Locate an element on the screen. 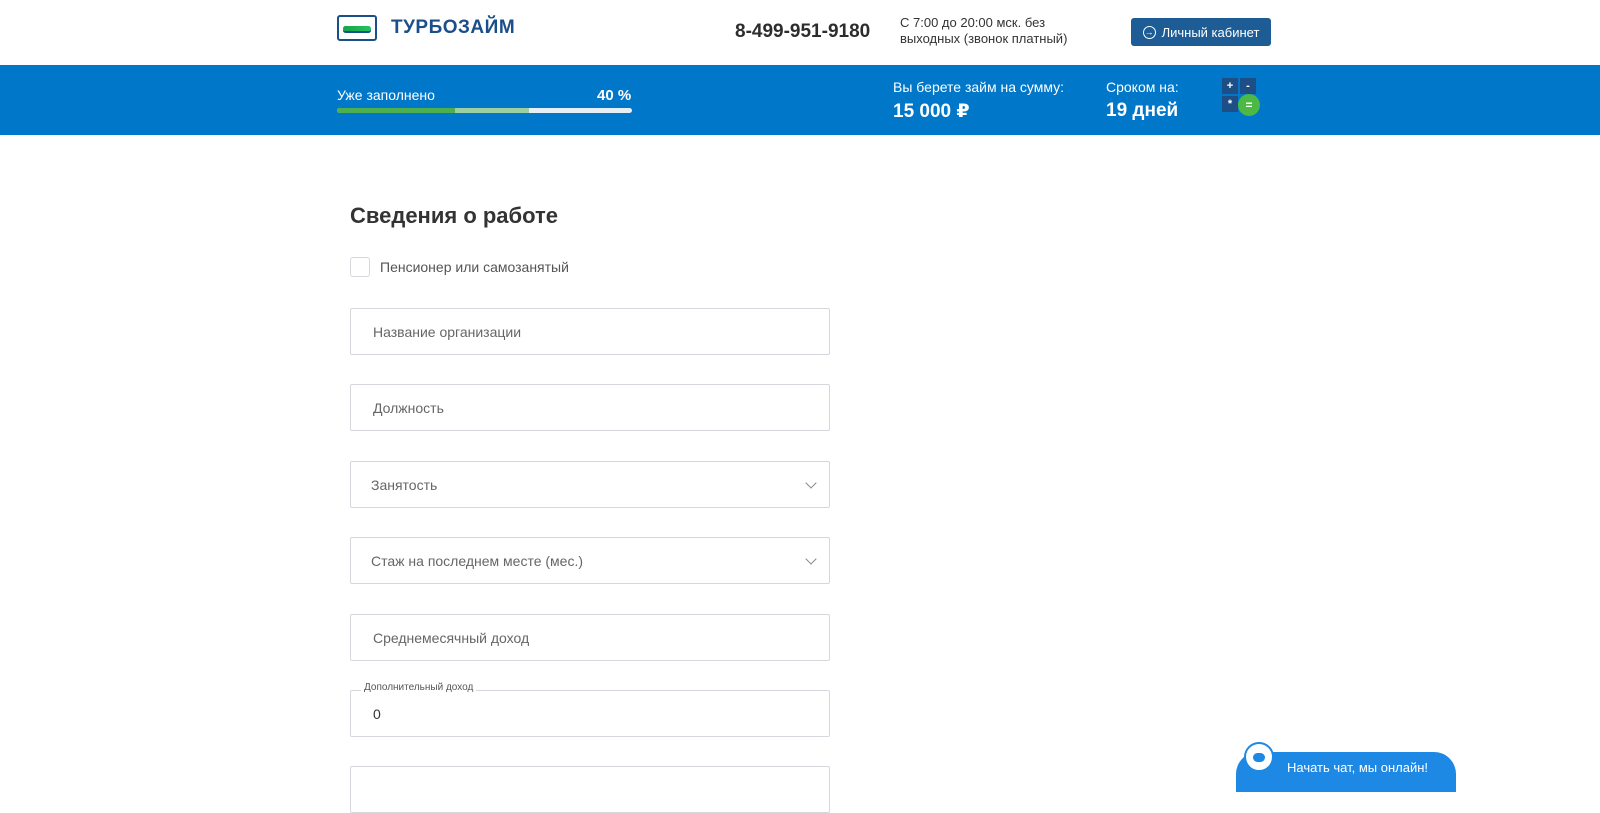 This screenshot has height=813, width=1600. calc-key-minus: - is located at coordinates (1248, 86).